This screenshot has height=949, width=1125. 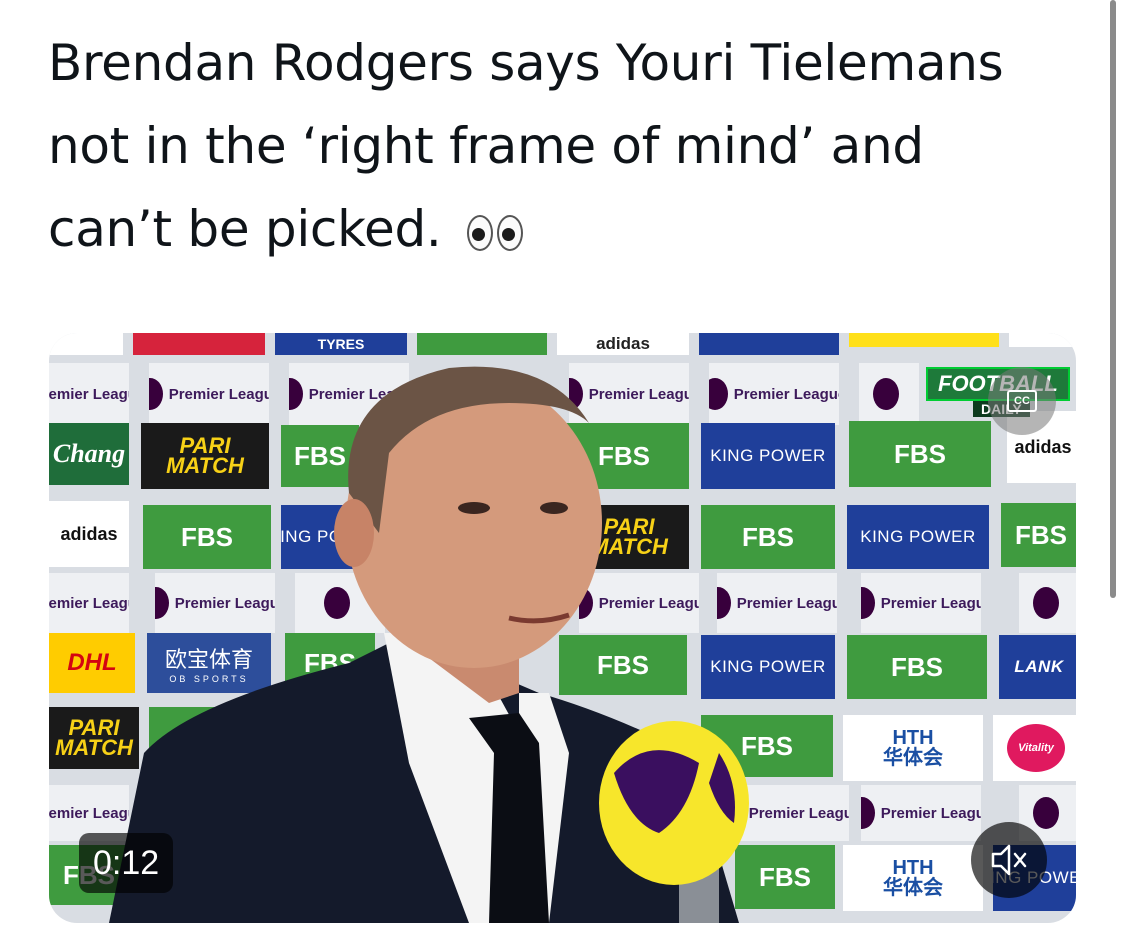 I want to click on mute-button, so click(x=1009, y=860).